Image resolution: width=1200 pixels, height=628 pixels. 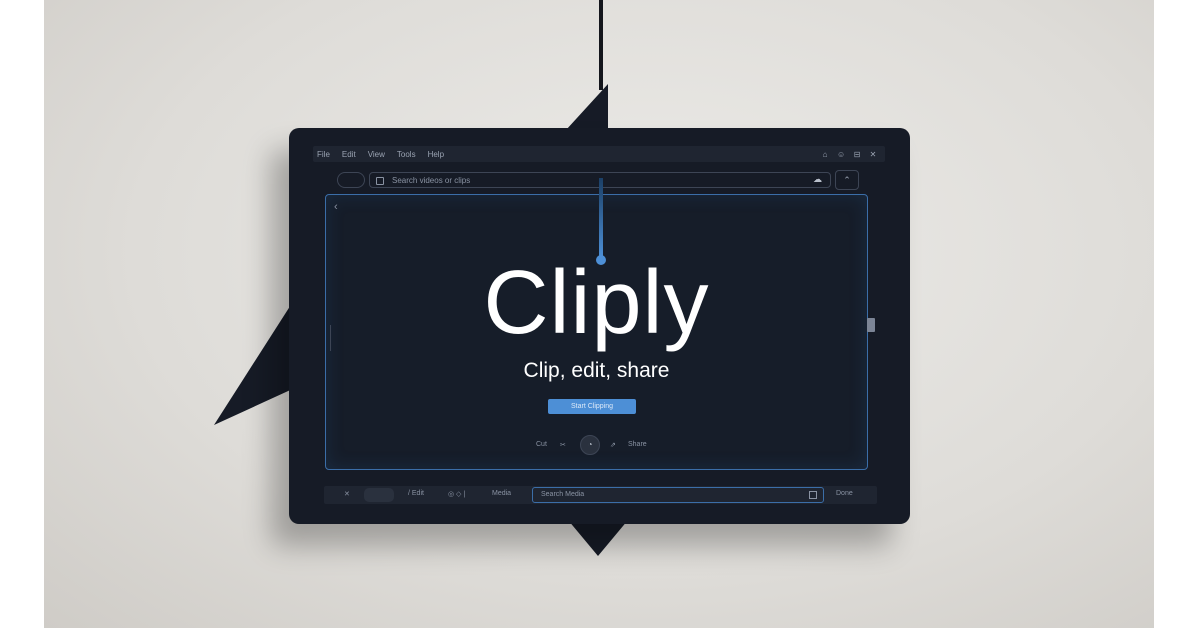 What do you see at coordinates (436, 154) in the screenshot?
I see `menu-help: Help` at bounding box center [436, 154].